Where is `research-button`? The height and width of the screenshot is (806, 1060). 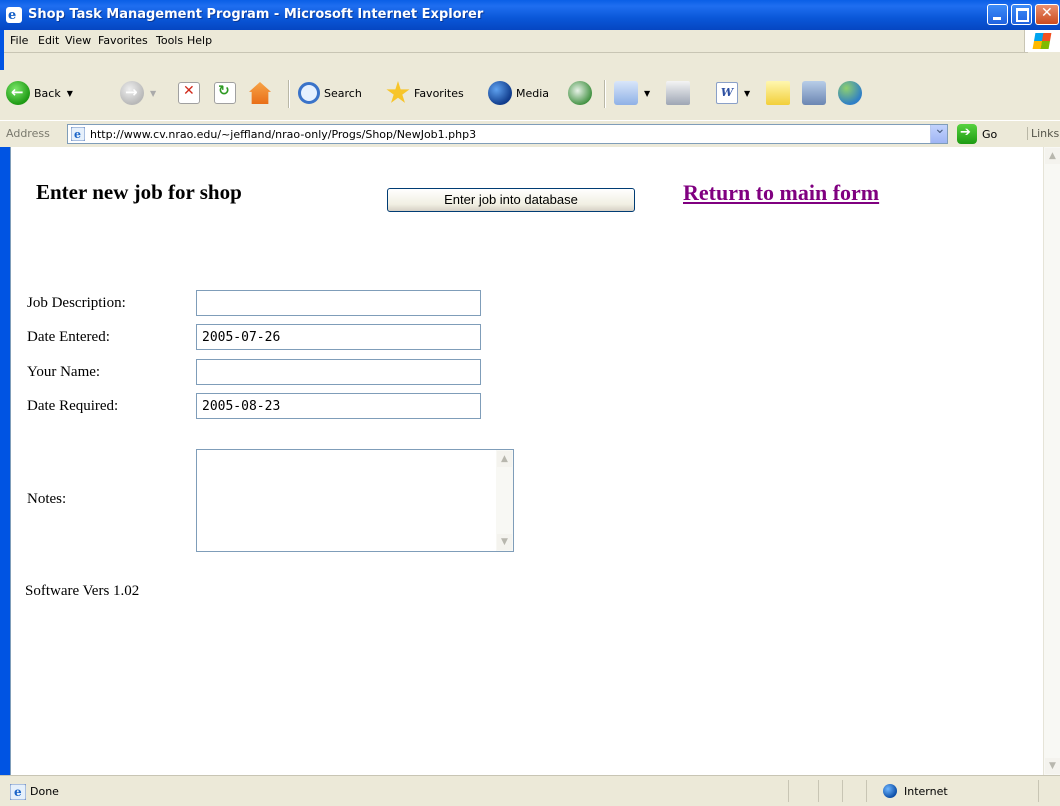
research-button is located at coordinates (814, 93).